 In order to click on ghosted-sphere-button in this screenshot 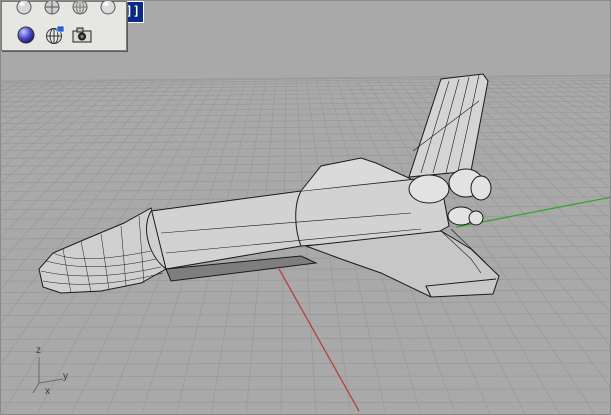, I will do `click(108, 9)`.